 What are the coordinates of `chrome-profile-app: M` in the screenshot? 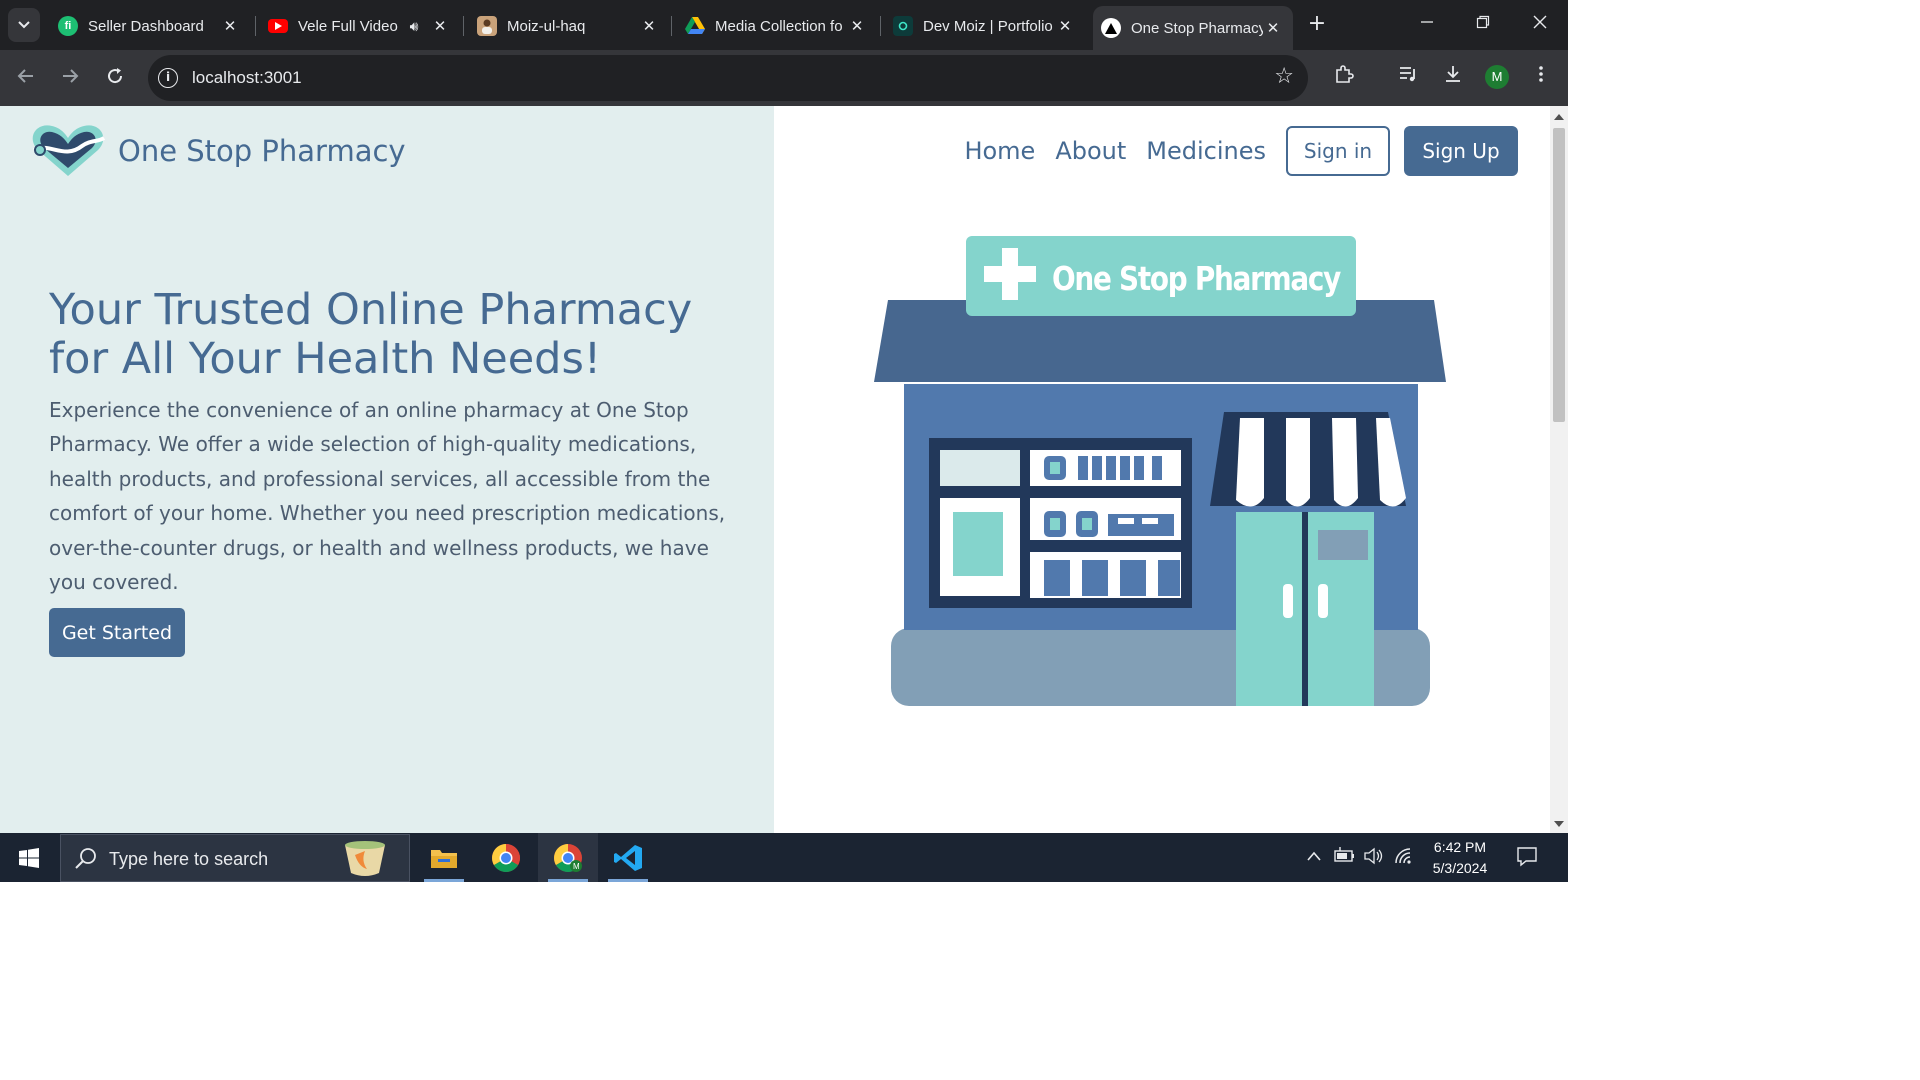 It's located at (568, 857).